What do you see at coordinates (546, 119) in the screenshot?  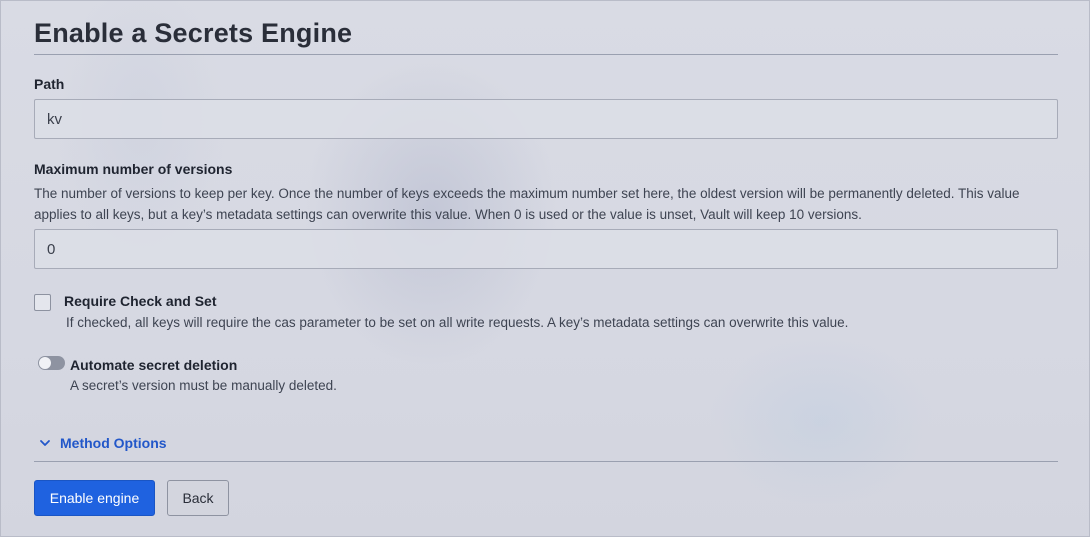 I see `path-input` at bounding box center [546, 119].